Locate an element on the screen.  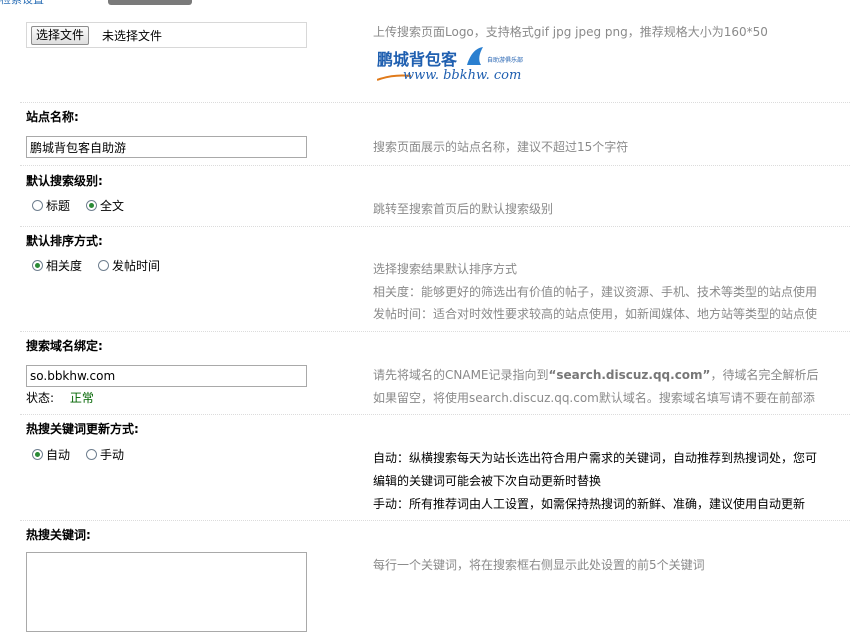
default-sort-radio-group: 相关度 发帖时间 is located at coordinates (104, 265).